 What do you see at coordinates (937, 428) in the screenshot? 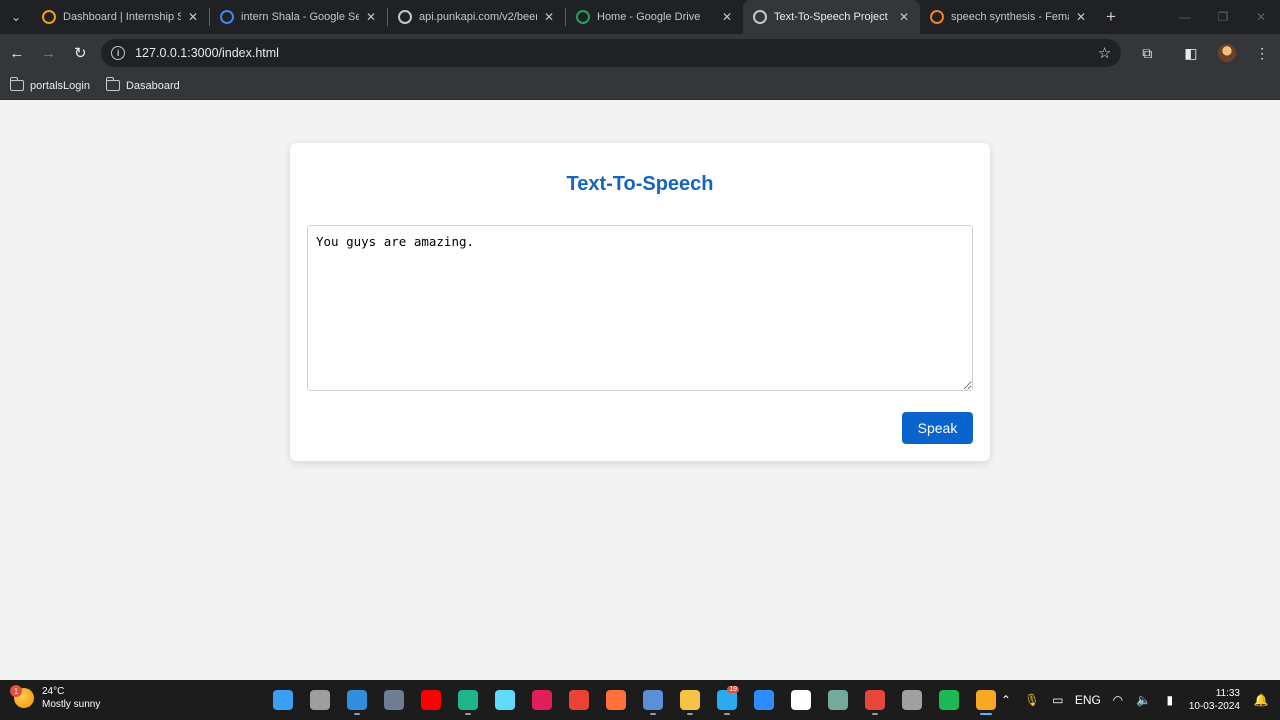
I see `speak-button: Speak` at bounding box center [937, 428].